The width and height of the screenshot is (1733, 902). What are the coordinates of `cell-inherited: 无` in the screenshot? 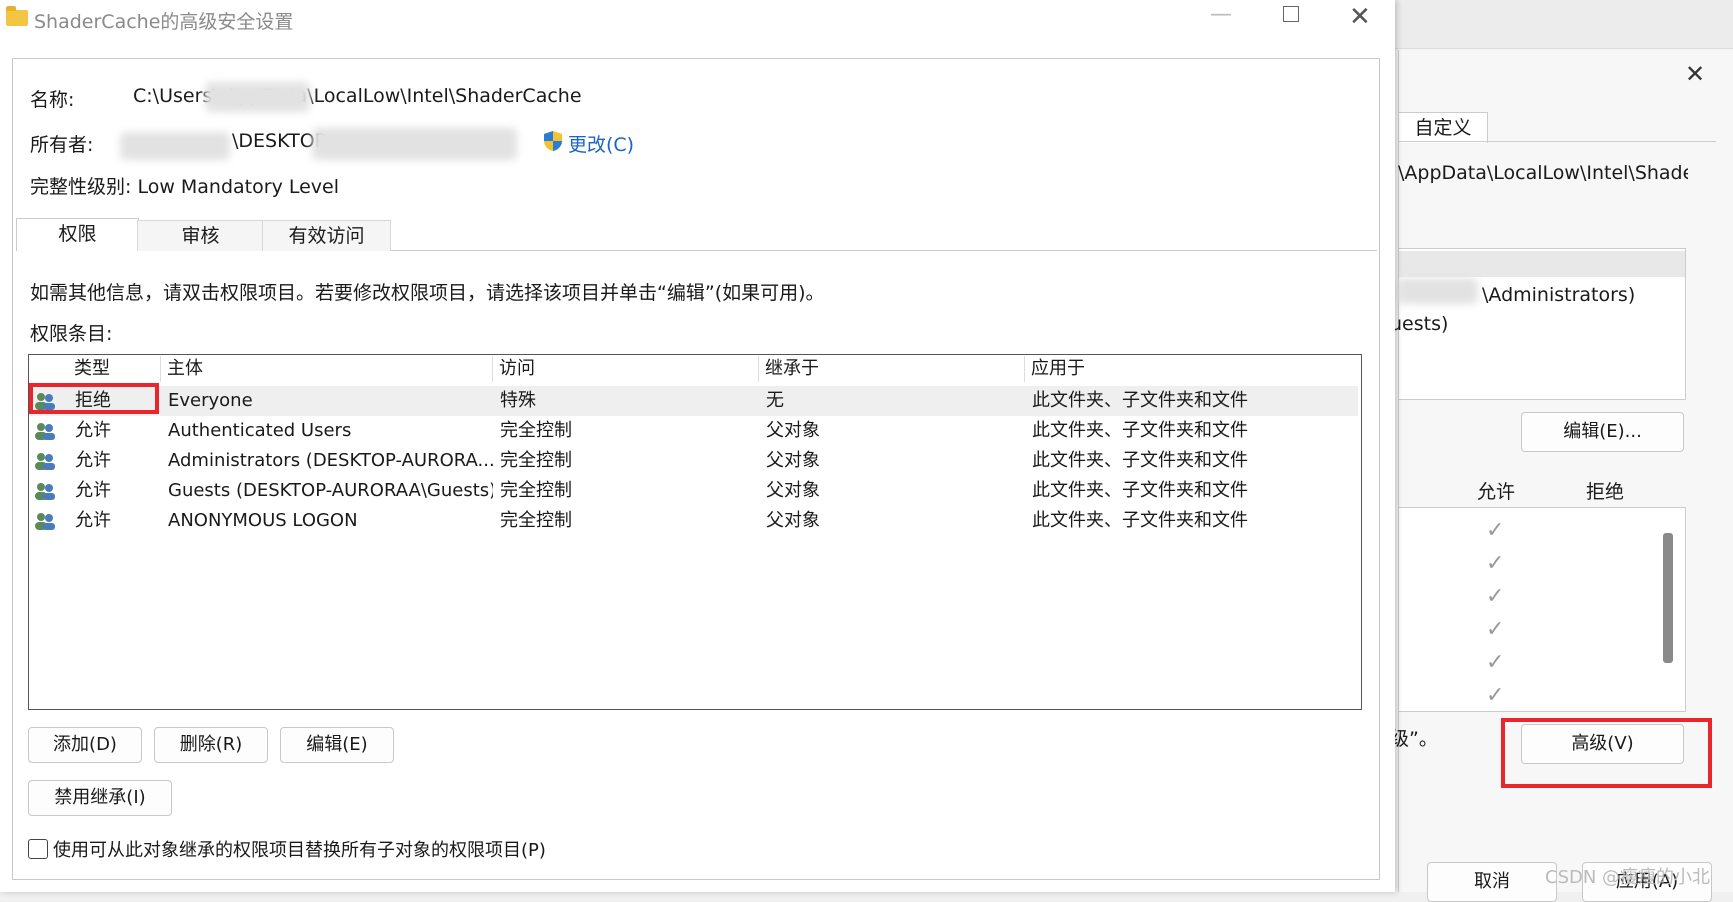 It's located at (775, 400).